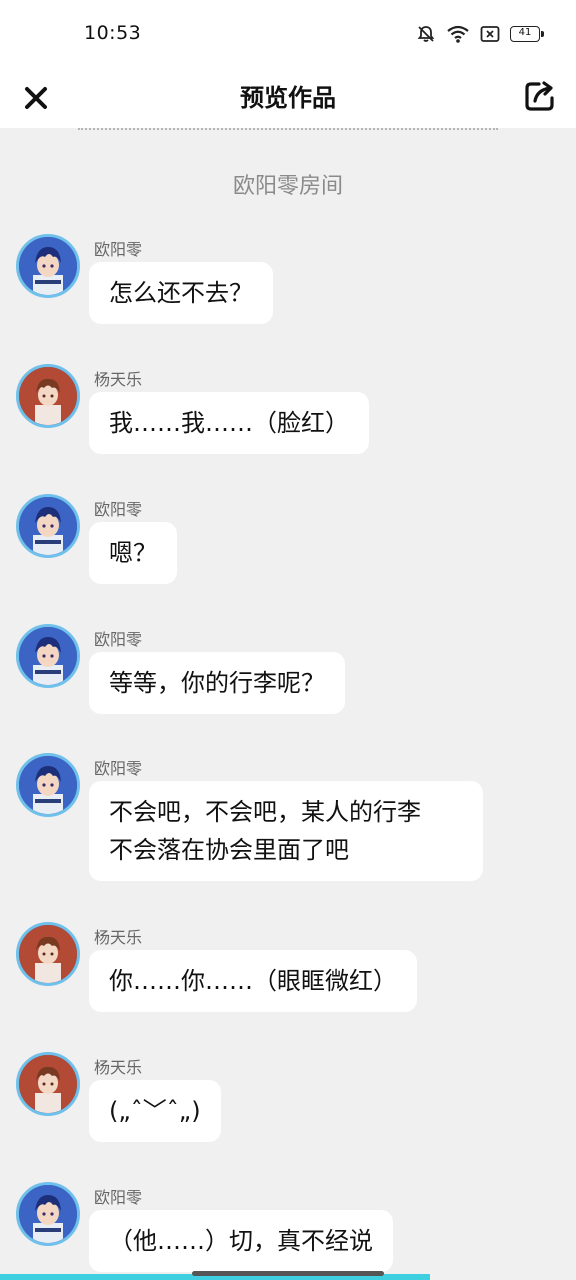  What do you see at coordinates (527, 34) in the screenshot?
I see `battery-icon: 41` at bounding box center [527, 34].